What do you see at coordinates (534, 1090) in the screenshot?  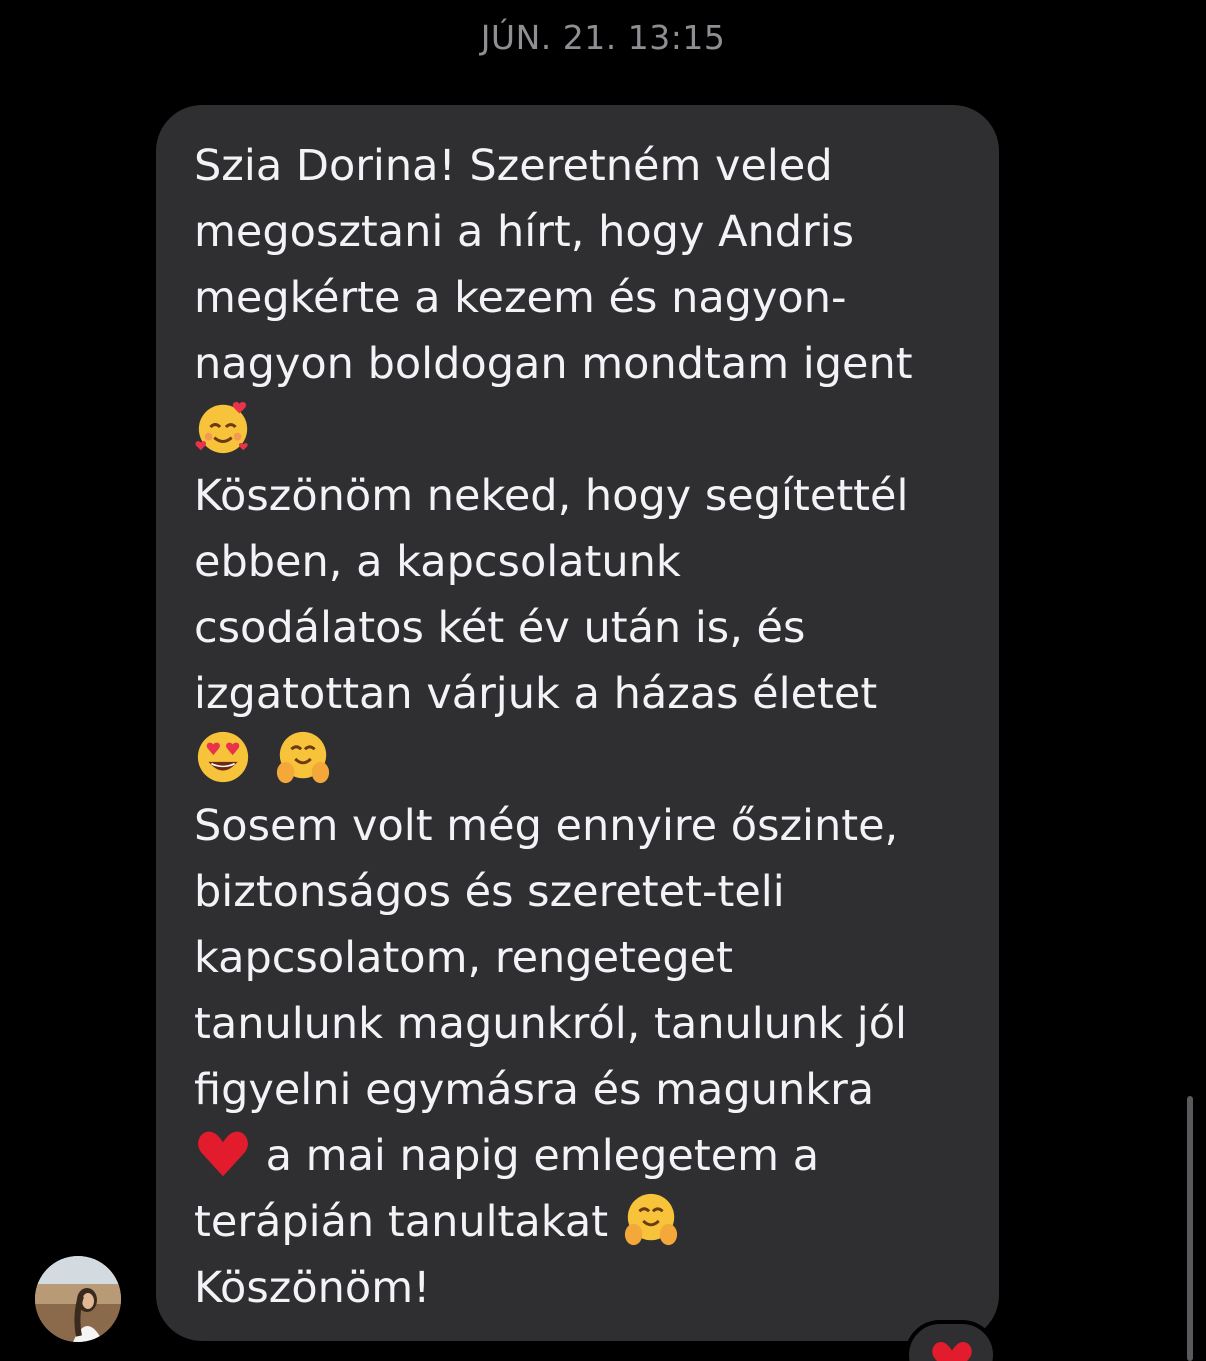 I see `message-line: figyelni egymásra és magunkra` at bounding box center [534, 1090].